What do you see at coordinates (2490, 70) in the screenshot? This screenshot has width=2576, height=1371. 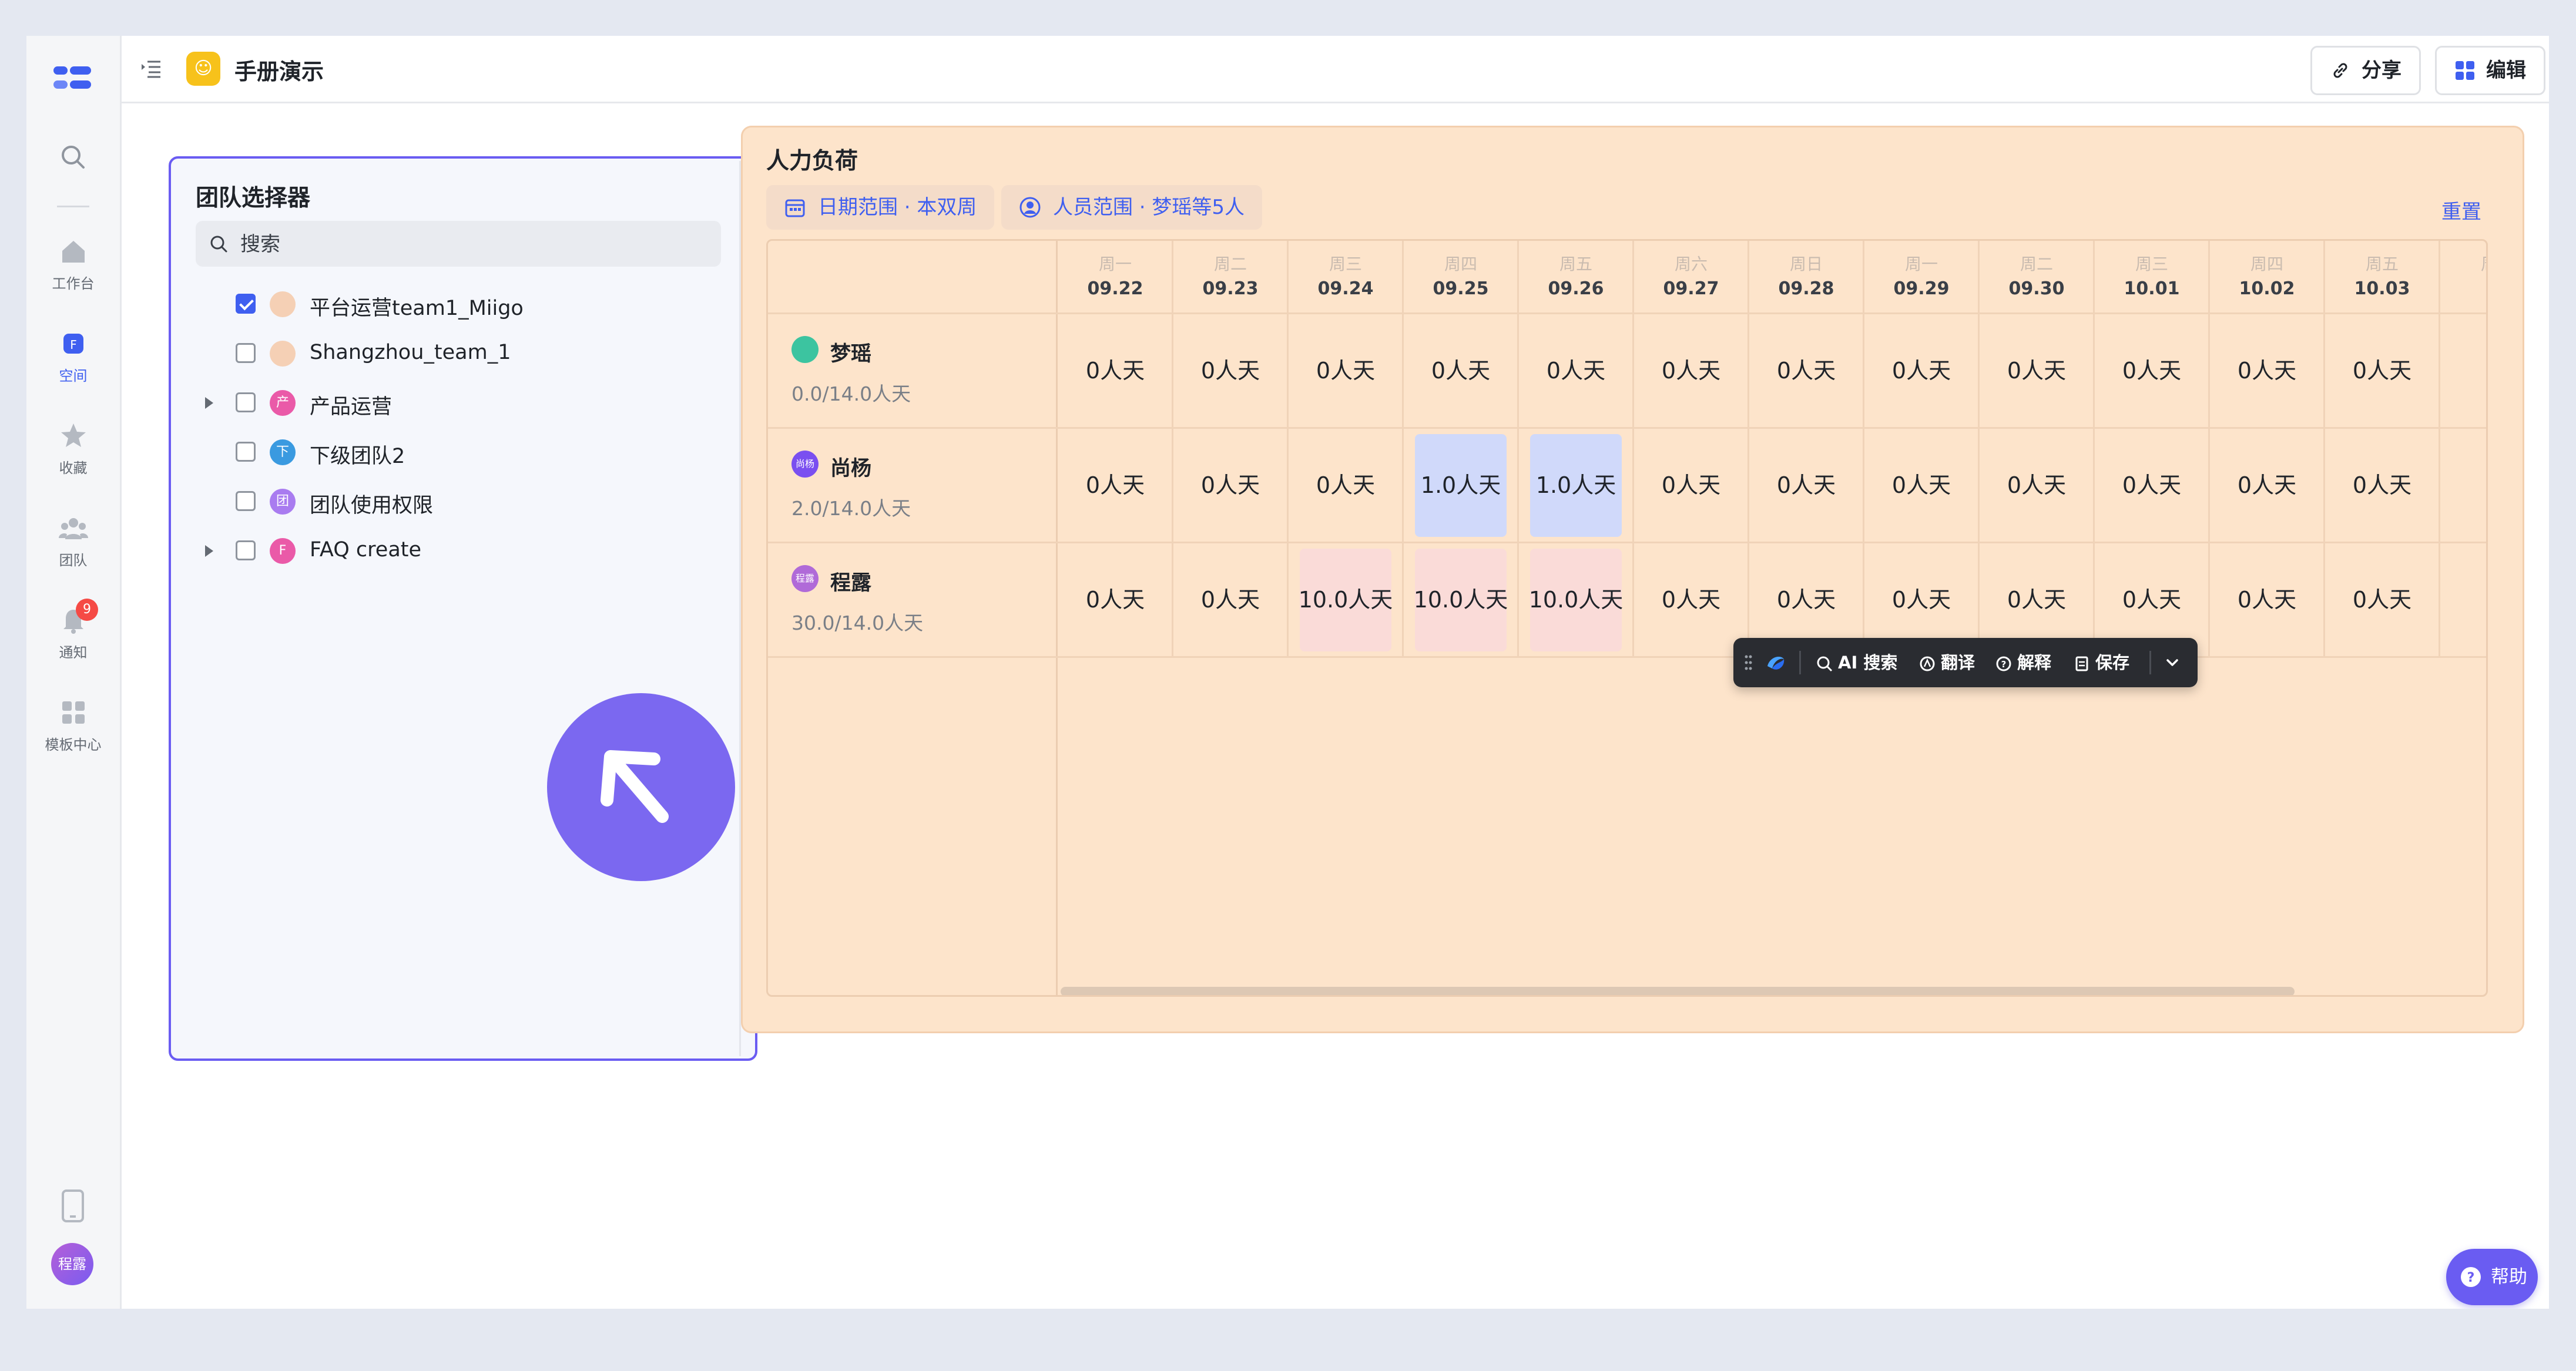 I see `edit-button: 编辑` at bounding box center [2490, 70].